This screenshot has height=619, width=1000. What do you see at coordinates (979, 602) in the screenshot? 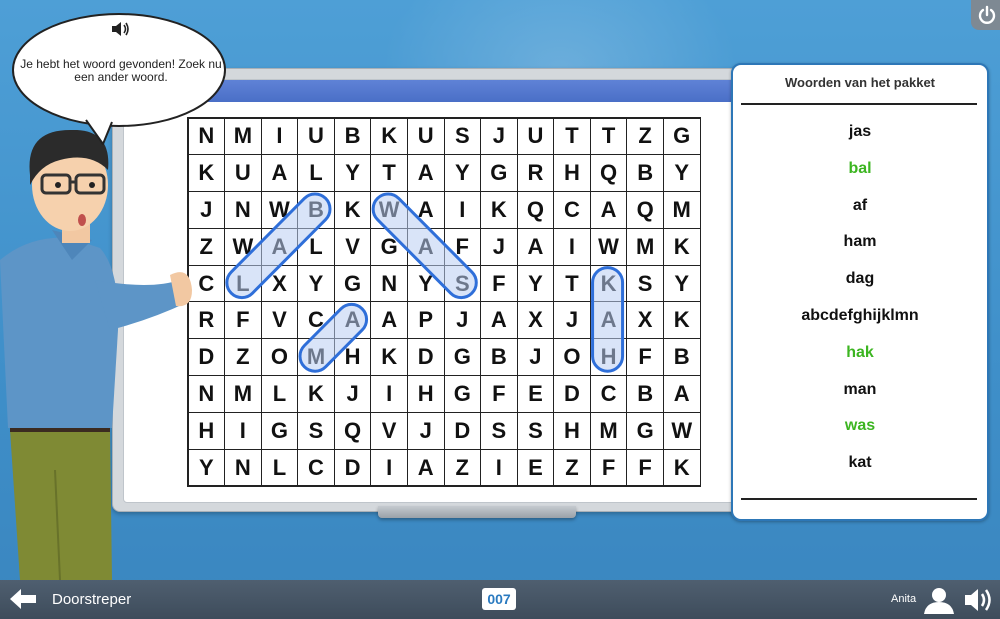
I see `sound-icon` at bounding box center [979, 602].